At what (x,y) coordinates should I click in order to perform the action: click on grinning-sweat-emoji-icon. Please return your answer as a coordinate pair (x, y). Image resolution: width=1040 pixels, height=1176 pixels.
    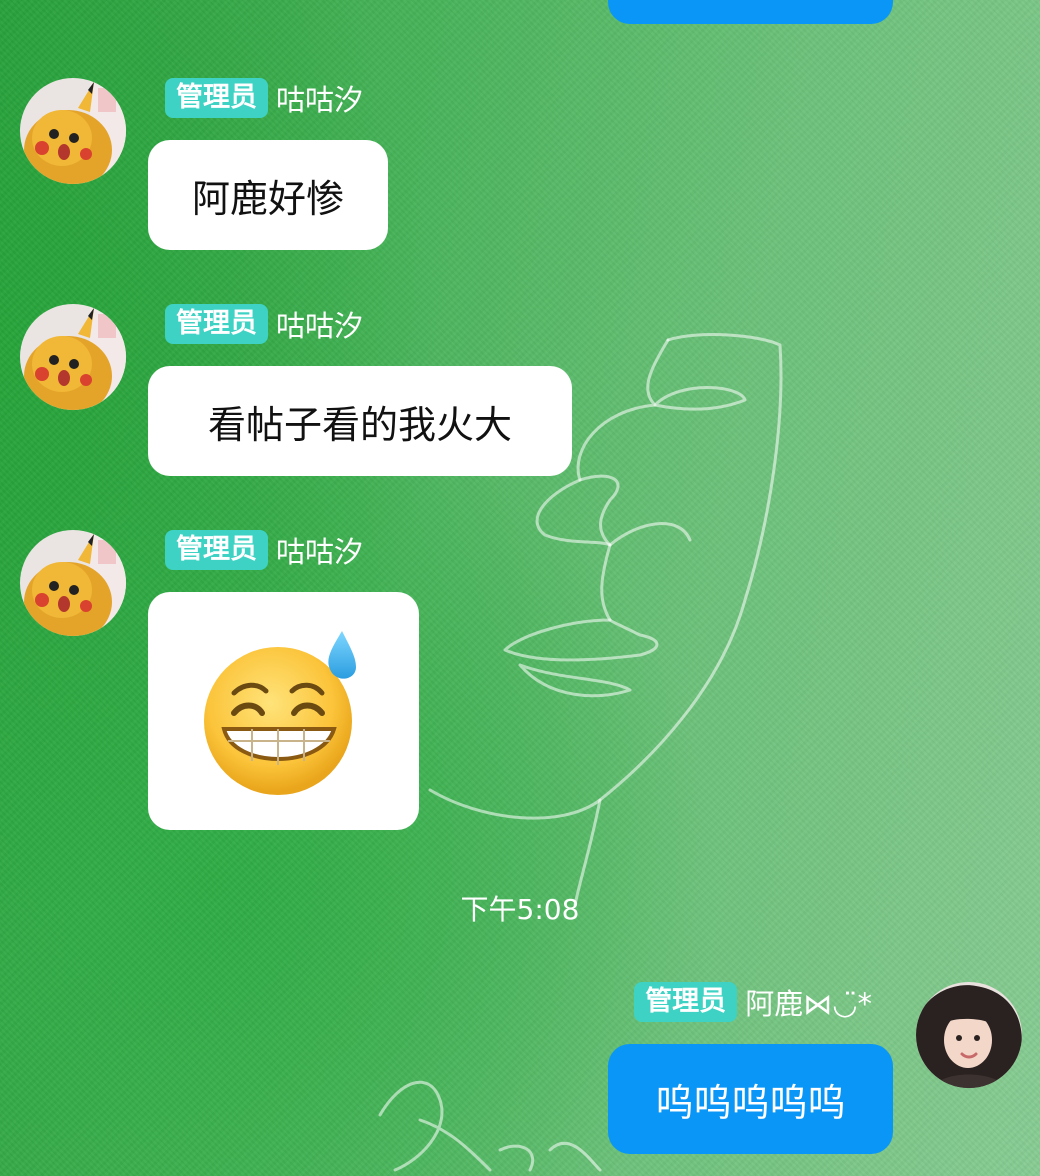
    Looking at the image, I should click on (279, 713).